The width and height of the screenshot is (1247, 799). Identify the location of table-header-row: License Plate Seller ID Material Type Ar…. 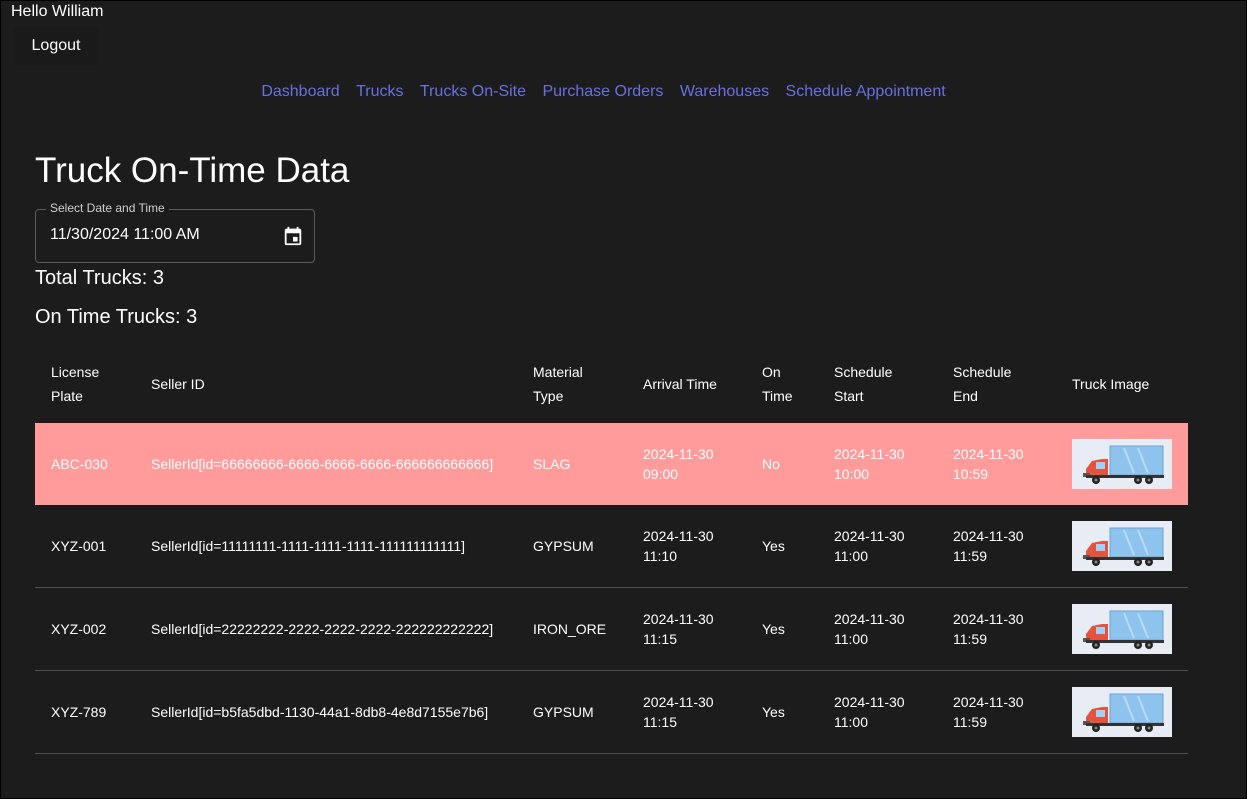
(611, 383).